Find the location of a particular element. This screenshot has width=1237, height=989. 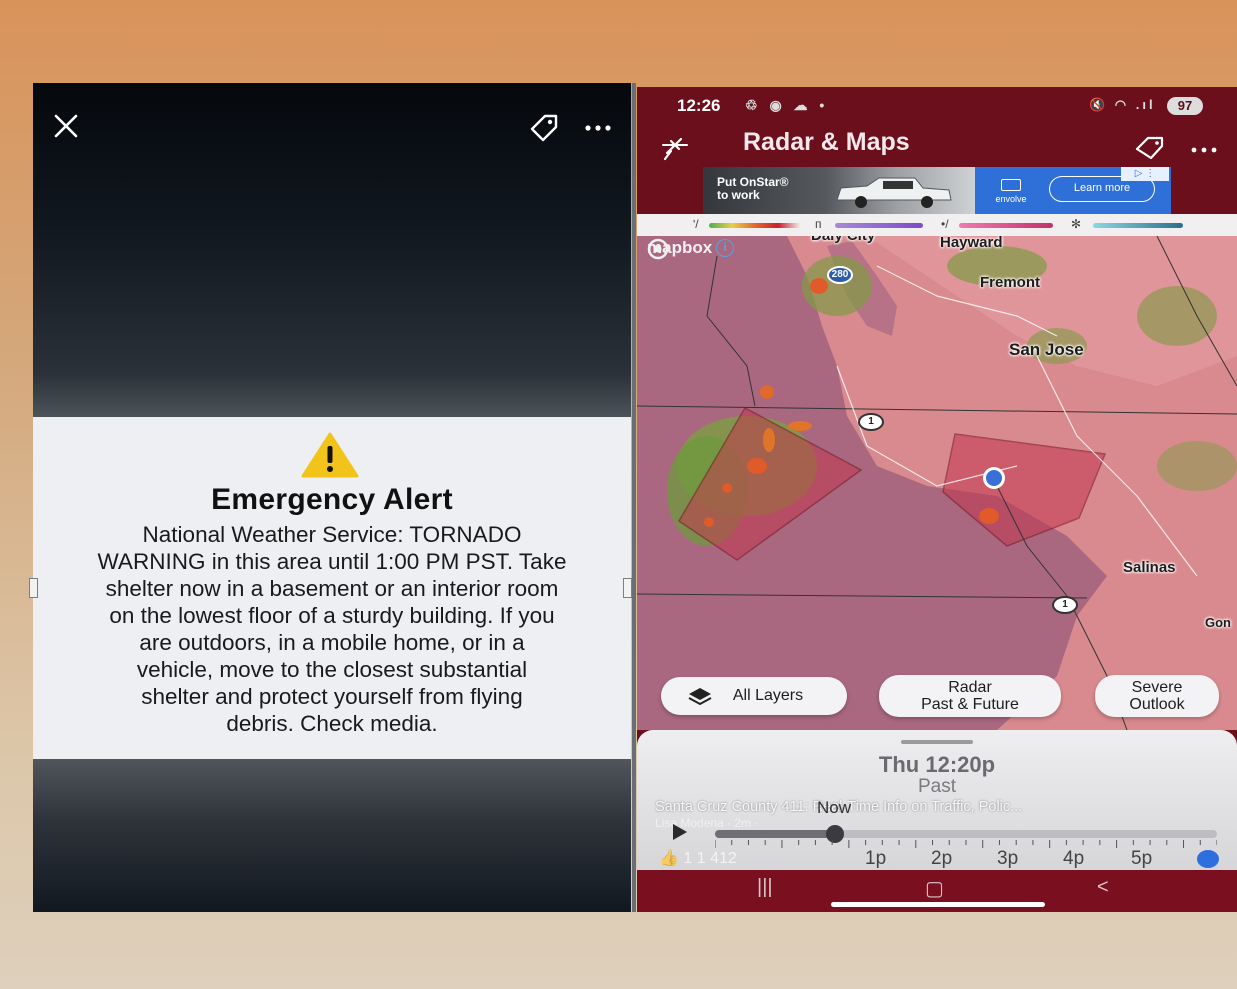

route-shield: 280 is located at coordinates (840, 275).